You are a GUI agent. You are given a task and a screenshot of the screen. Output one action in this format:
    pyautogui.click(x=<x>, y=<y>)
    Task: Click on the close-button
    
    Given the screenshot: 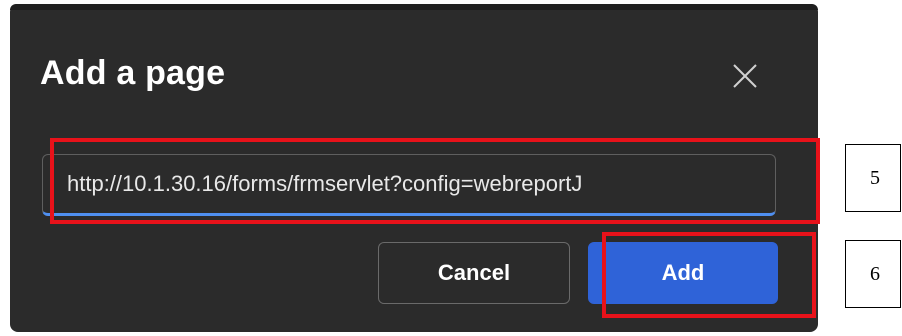 What is the action you would take?
    pyautogui.click(x=745, y=76)
    